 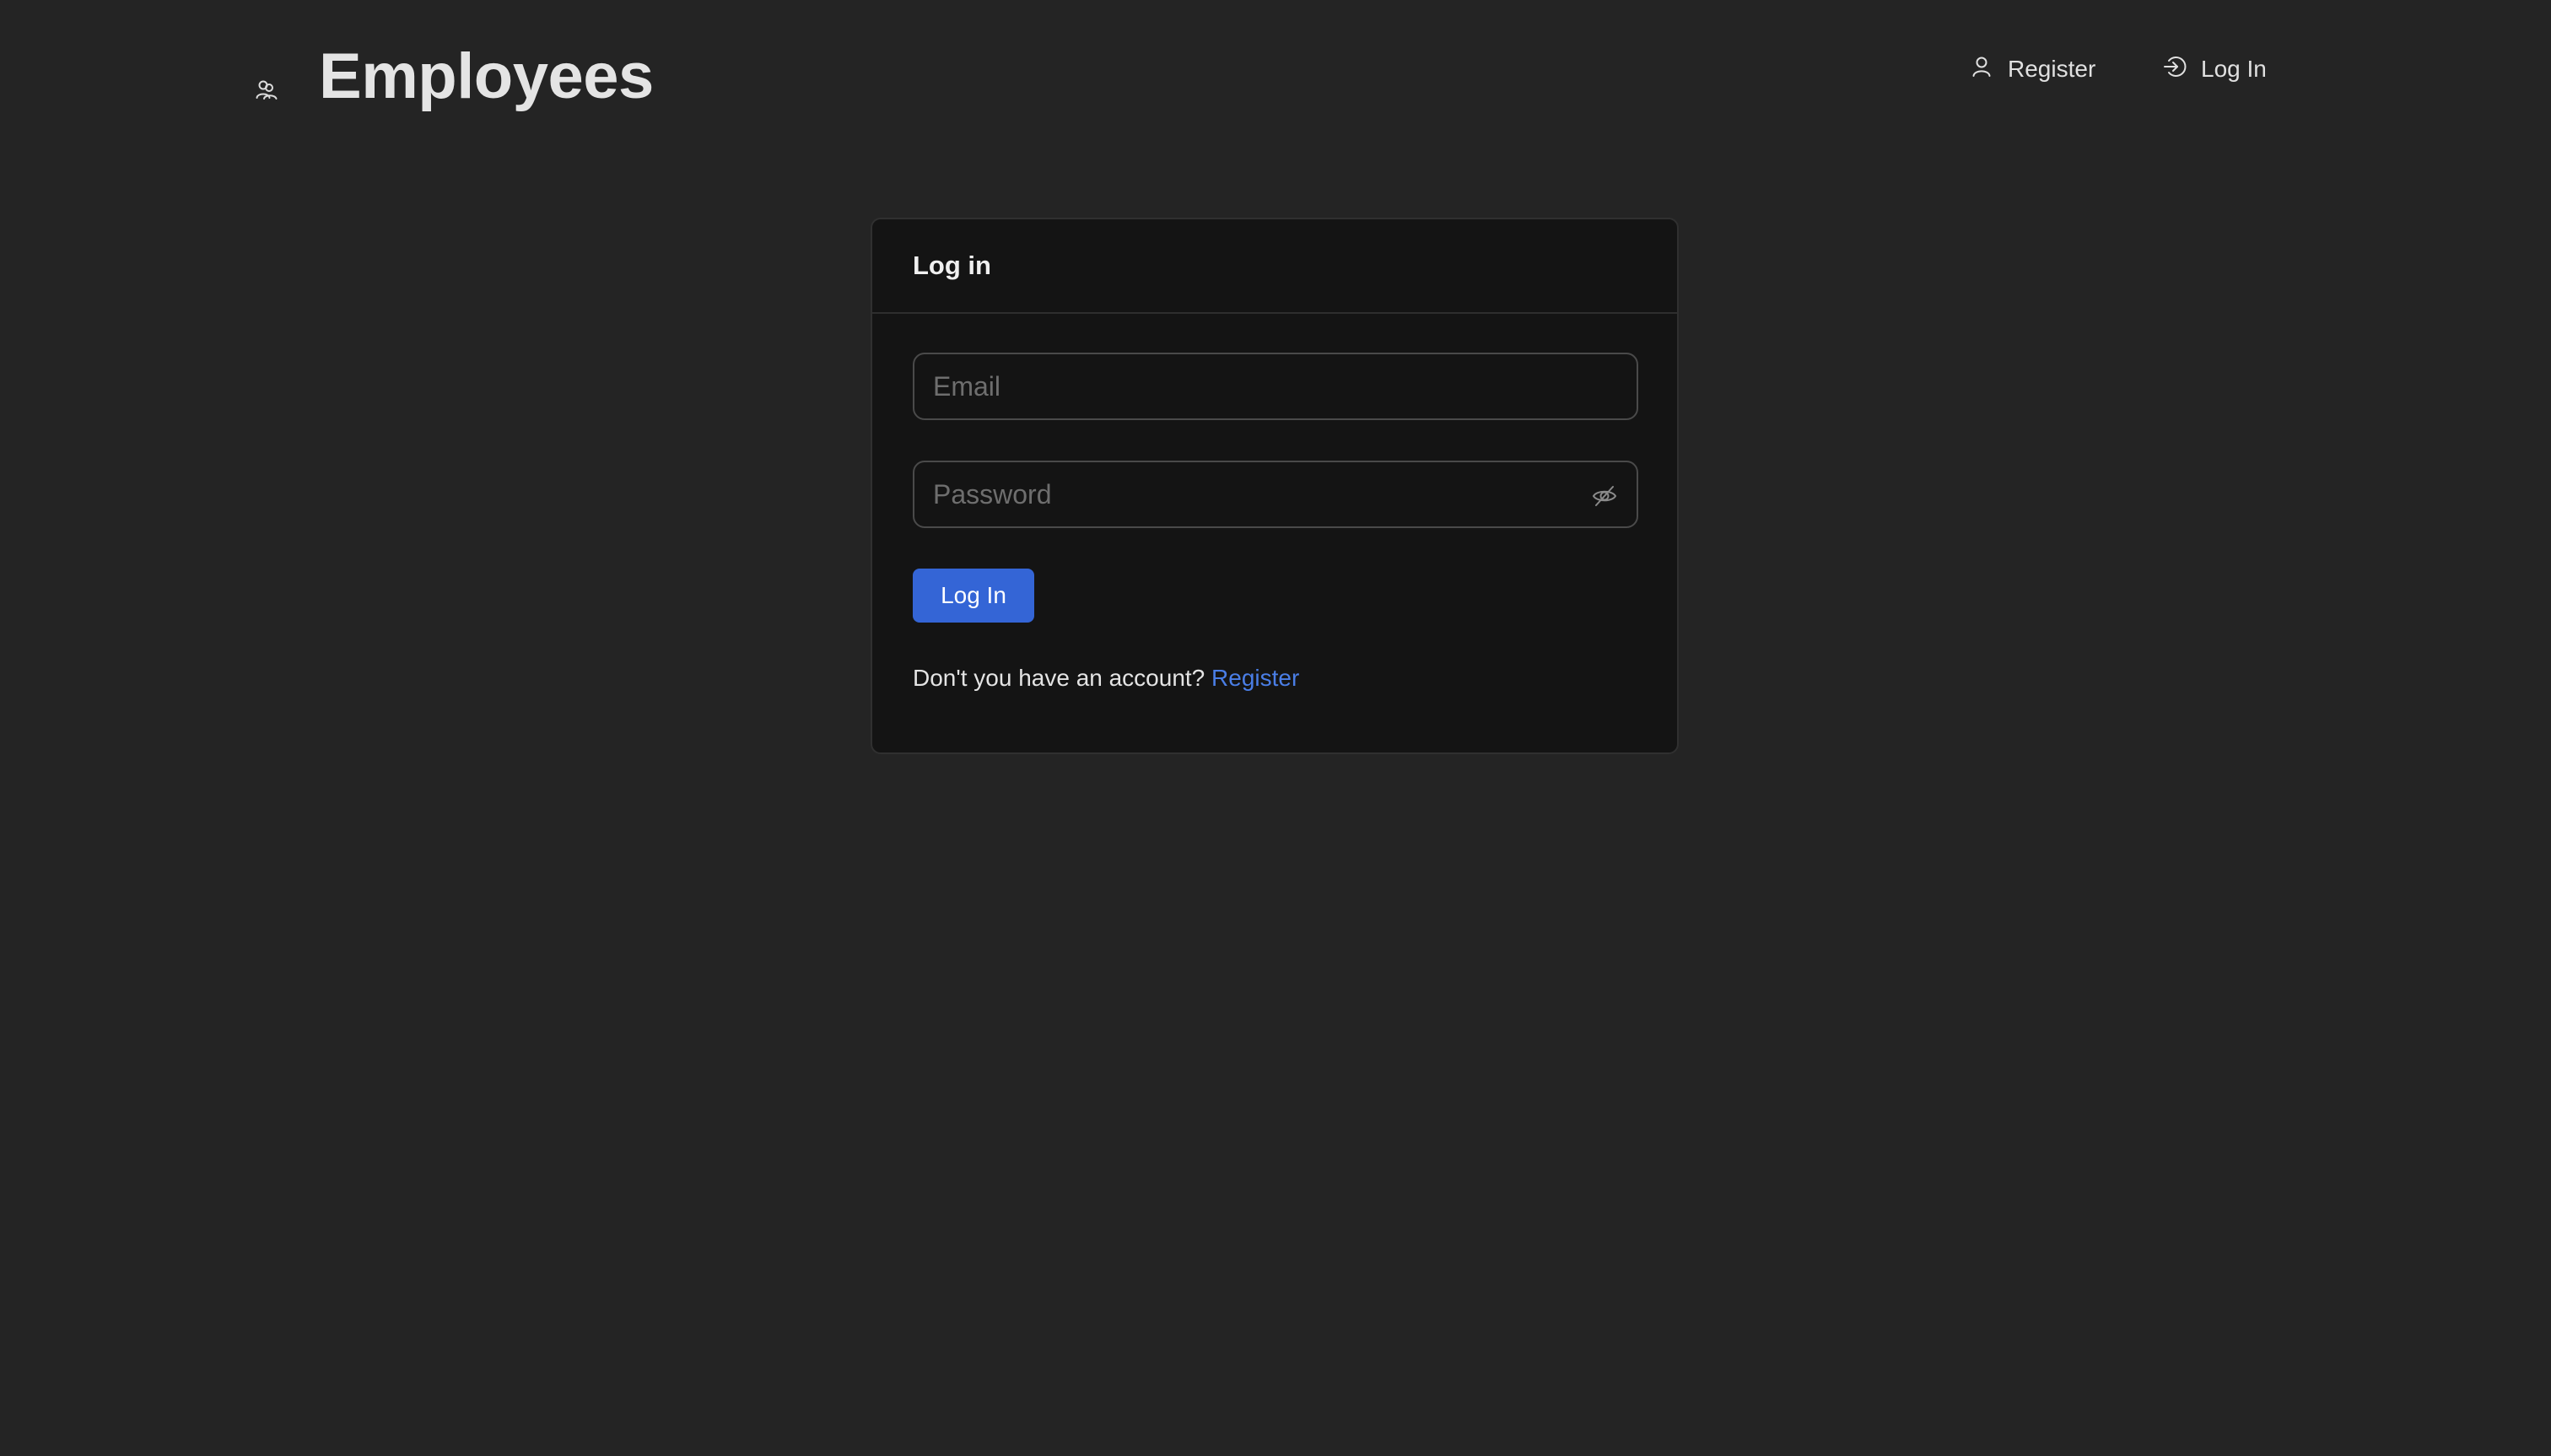 I want to click on password-field, so click(x=1275, y=494).